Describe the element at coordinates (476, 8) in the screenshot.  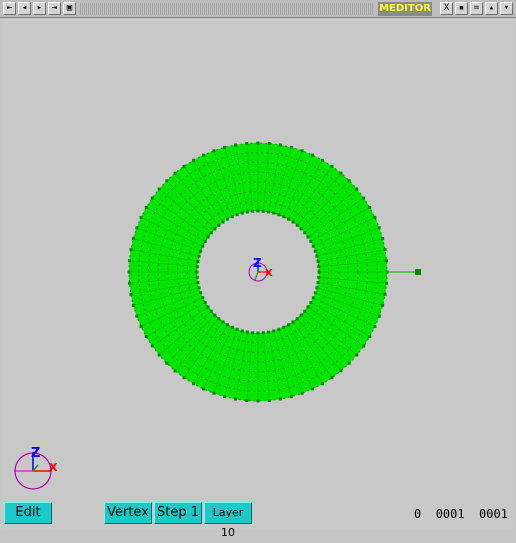
I see `maximize-icon: =` at that location.